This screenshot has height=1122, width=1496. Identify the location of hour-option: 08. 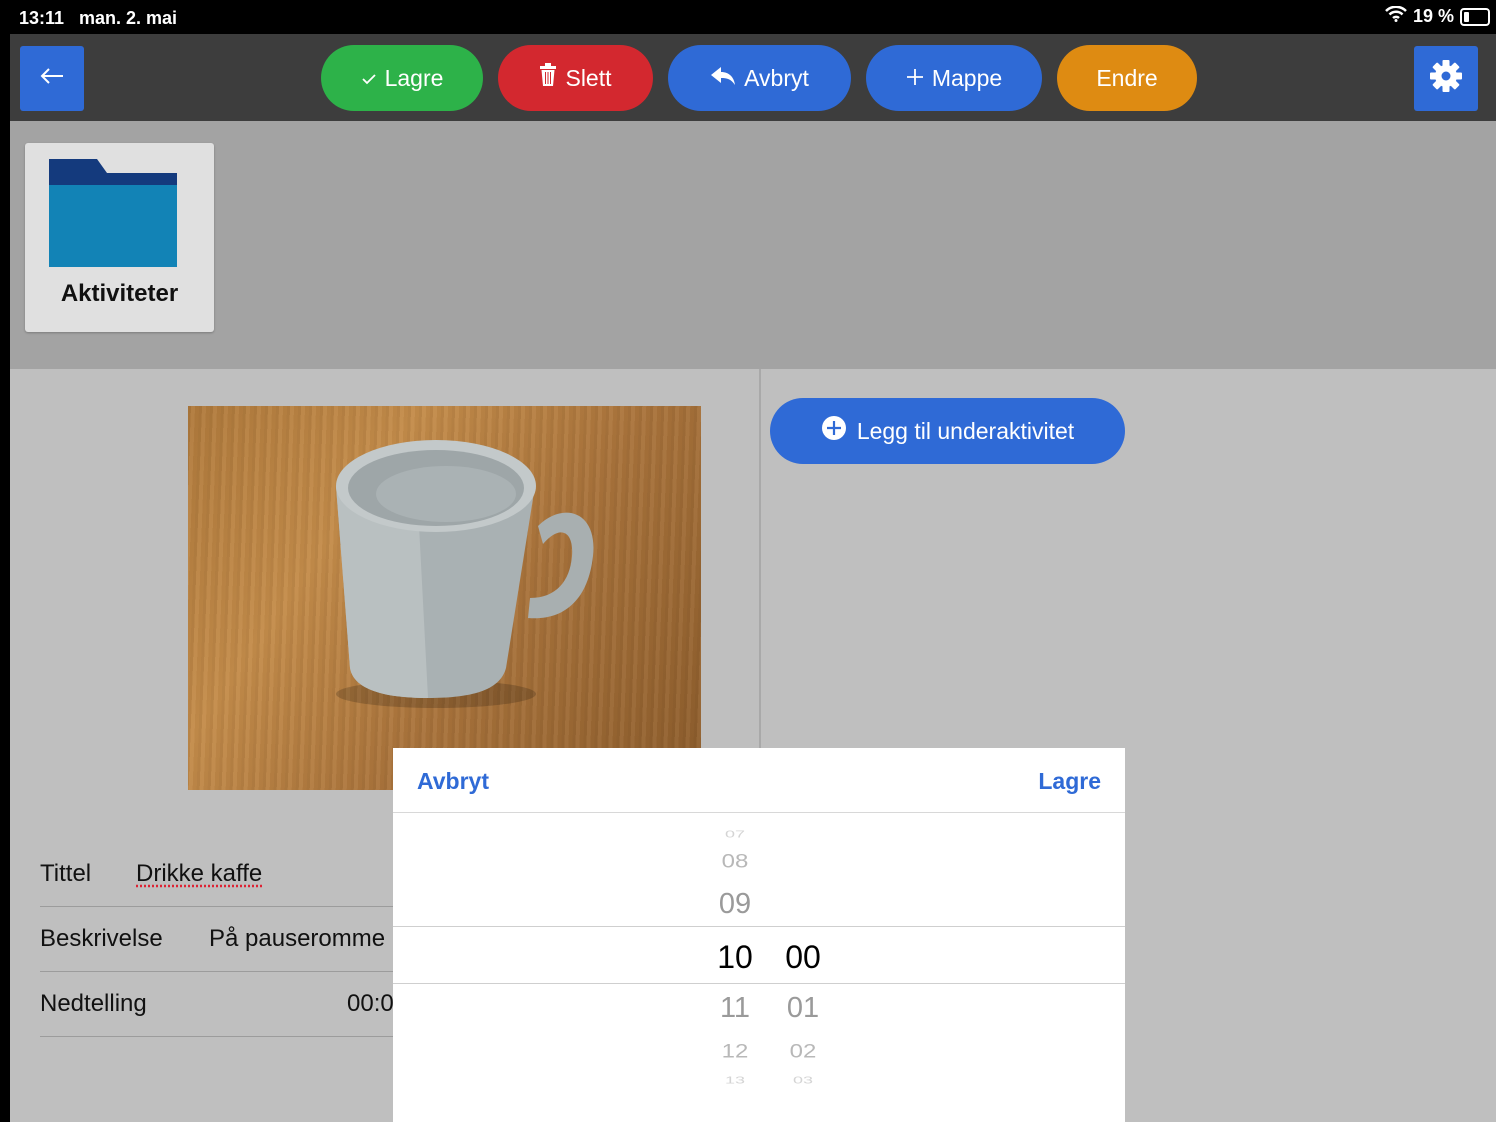
(735, 862).